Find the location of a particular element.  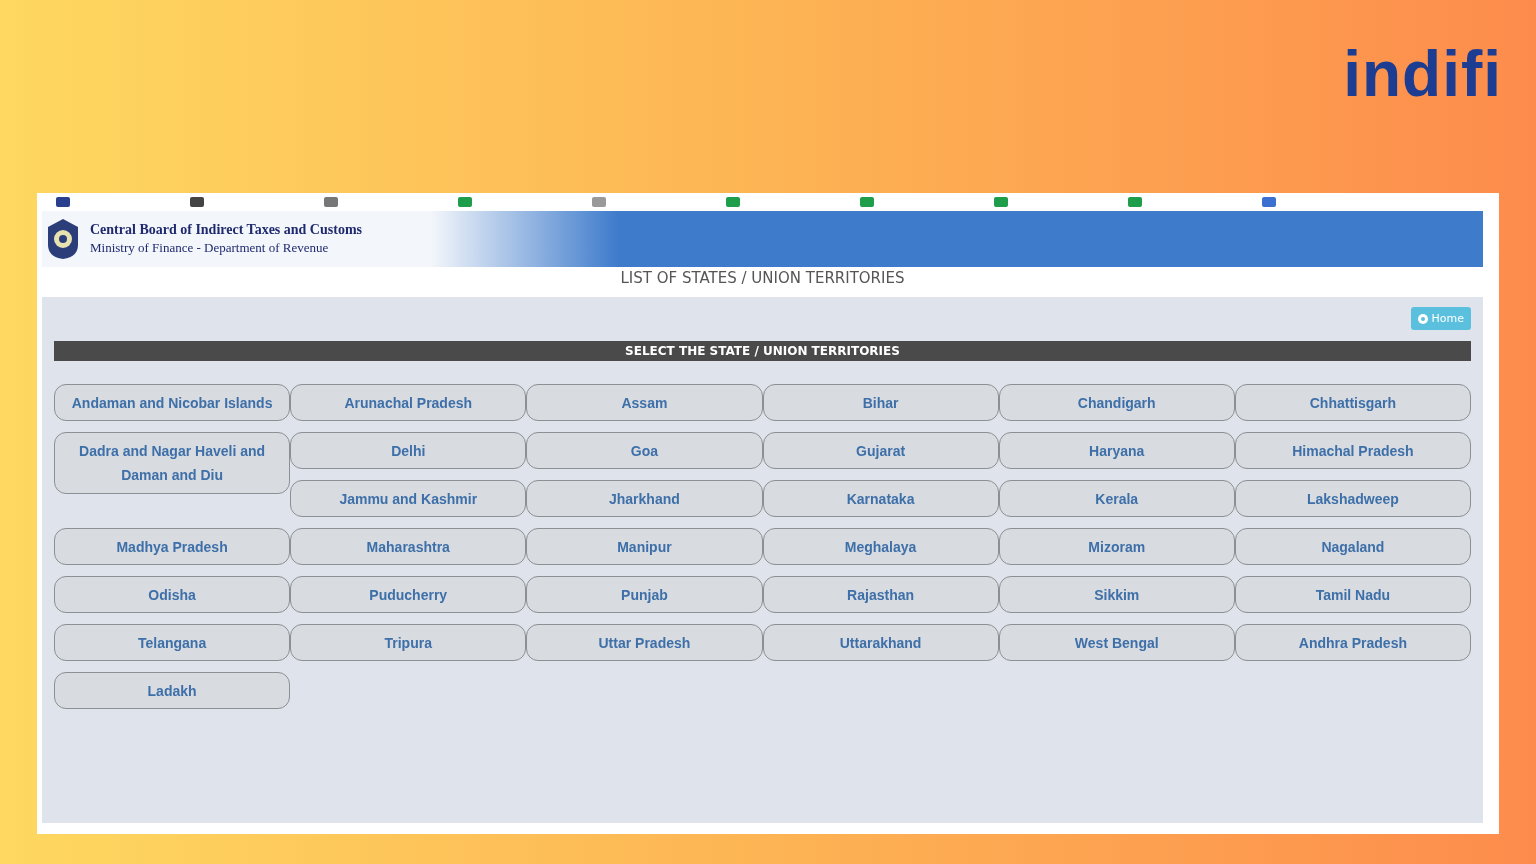

state-button: Tamil Nadu is located at coordinates (1352, 594).